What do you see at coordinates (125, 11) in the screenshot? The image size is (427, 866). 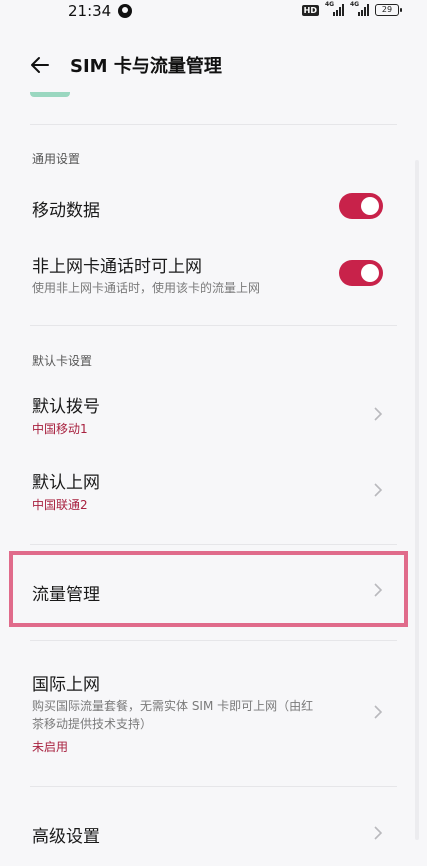 I see `notification-app-icon` at bounding box center [125, 11].